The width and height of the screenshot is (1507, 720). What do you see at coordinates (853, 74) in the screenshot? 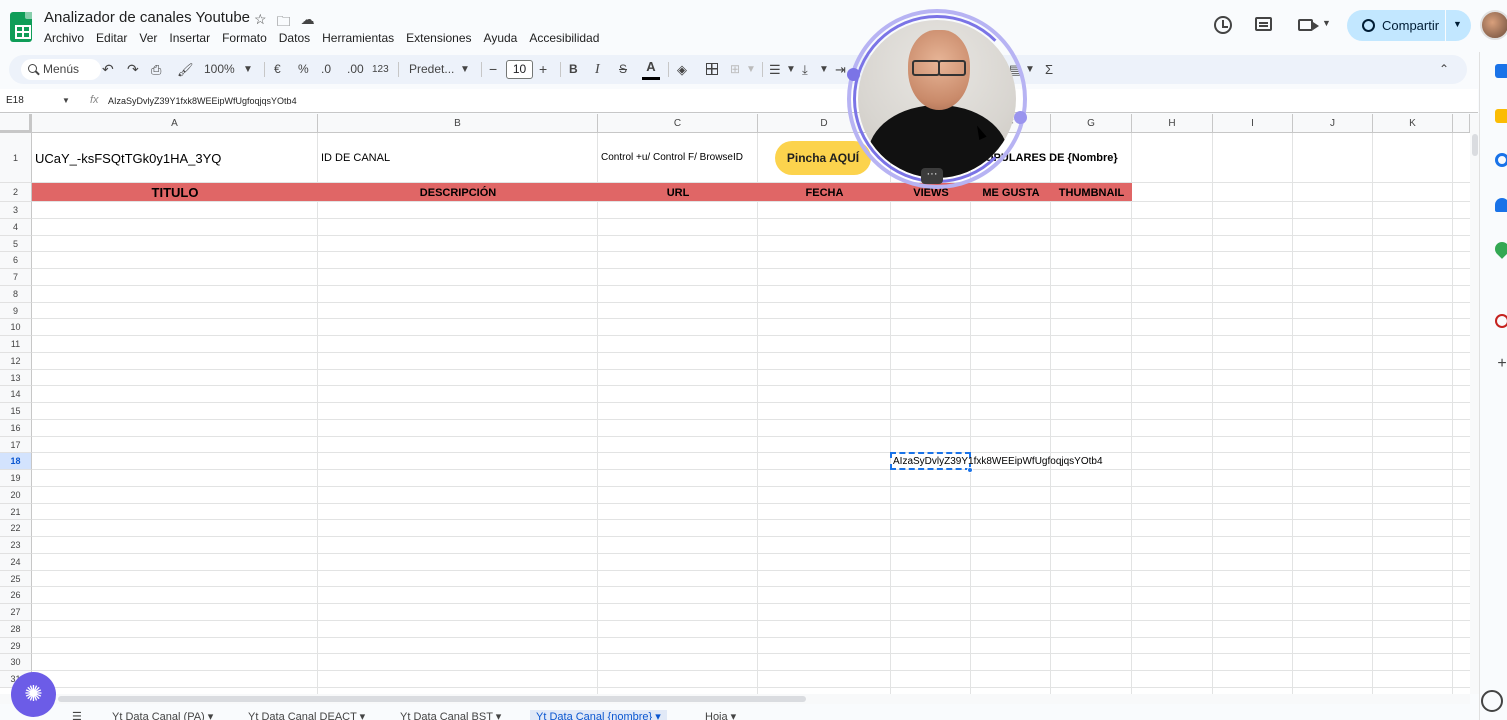
I see `resize-handle` at bounding box center [853, 74].